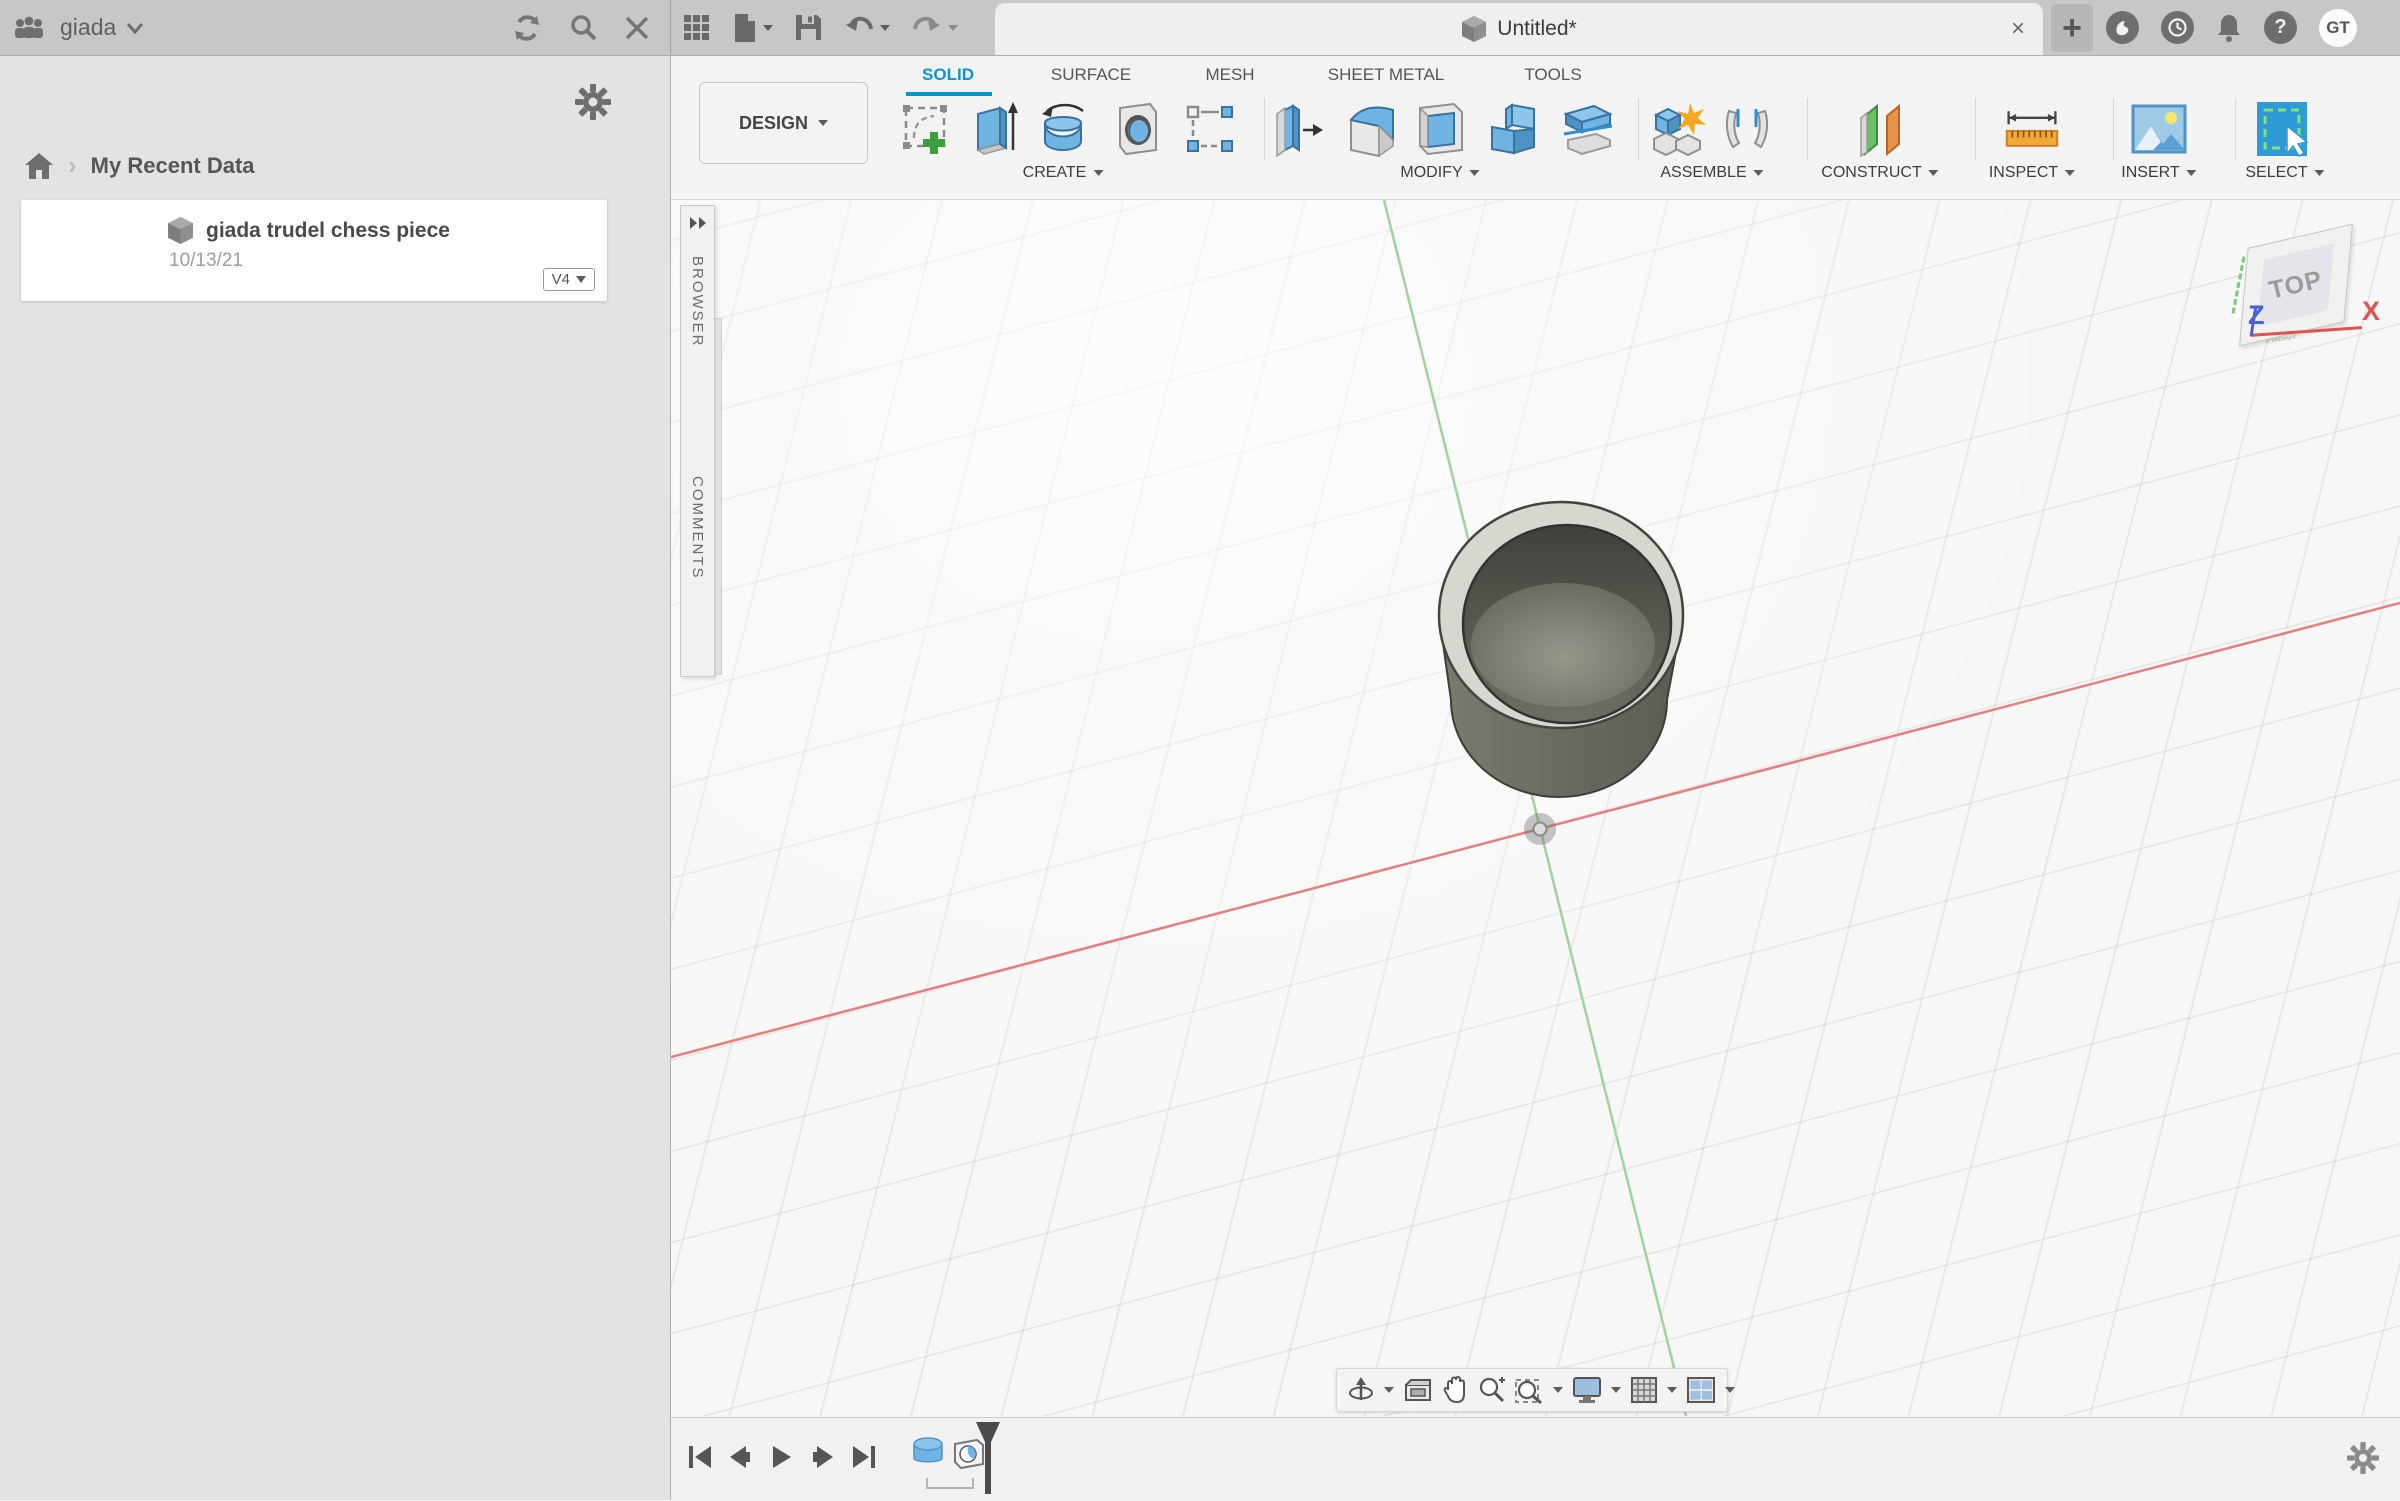  What do you see at coordinates (1065, 129) in the screenshot?
I see `revolve-icon` at bounding box center [1065, 129].